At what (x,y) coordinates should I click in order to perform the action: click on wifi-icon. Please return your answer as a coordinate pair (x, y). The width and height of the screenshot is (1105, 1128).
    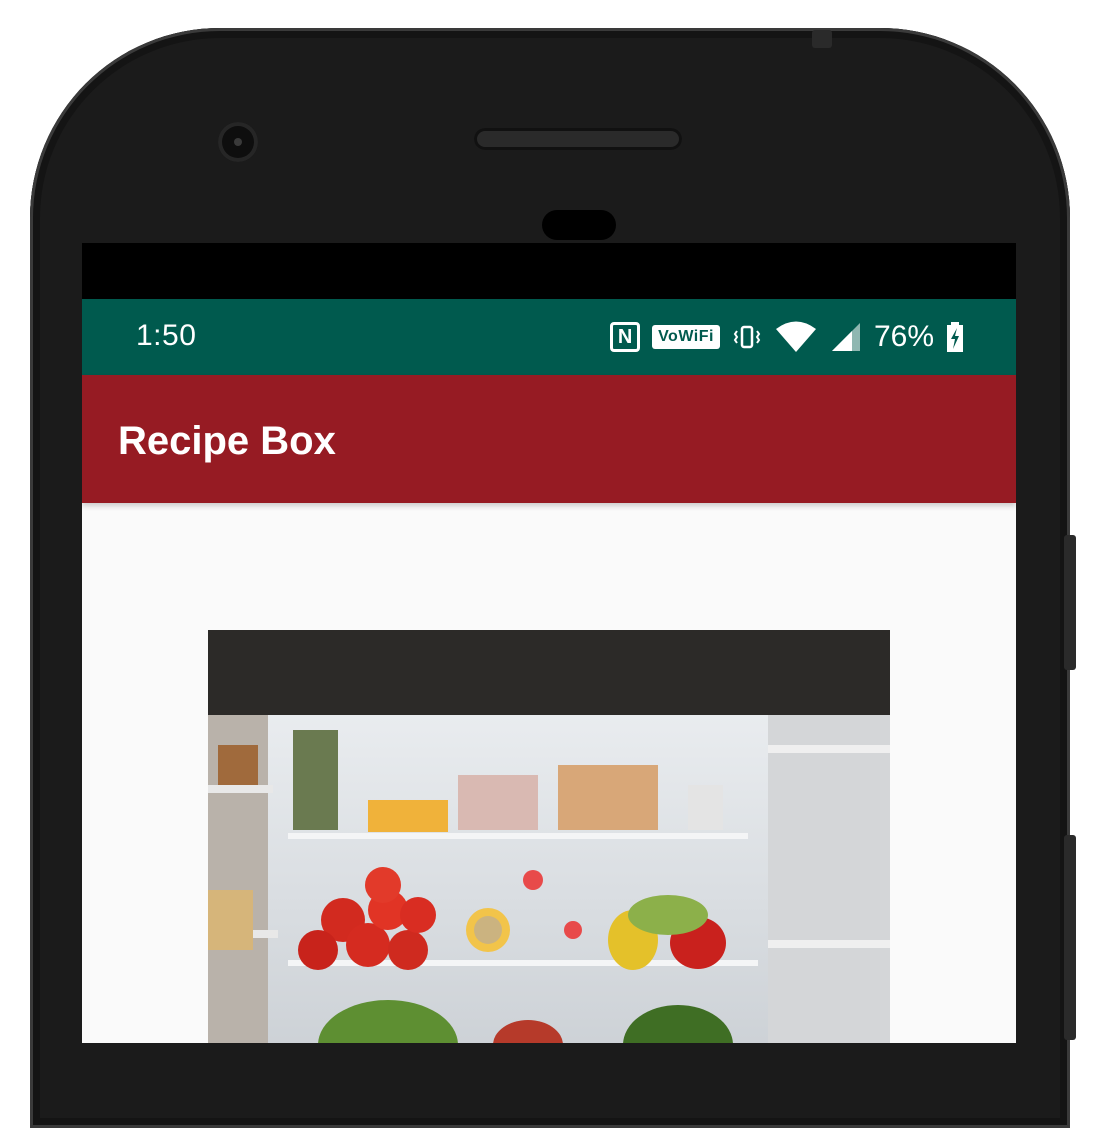
    Looking at the image, I should click on (796, 337).